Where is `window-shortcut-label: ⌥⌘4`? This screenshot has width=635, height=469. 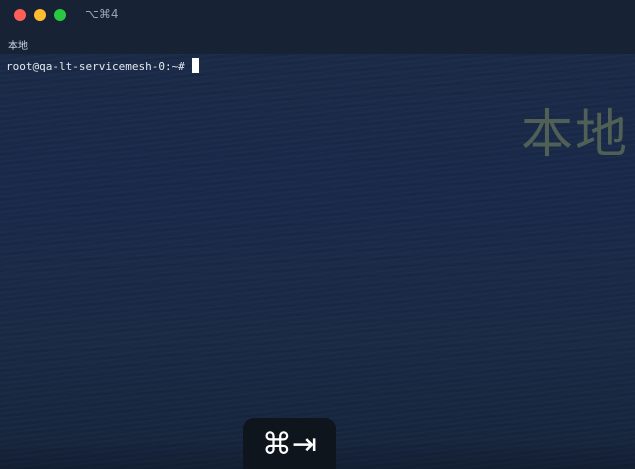 window-shortcut-label: ⌥⌘4 is located at coordinates (102, 14).